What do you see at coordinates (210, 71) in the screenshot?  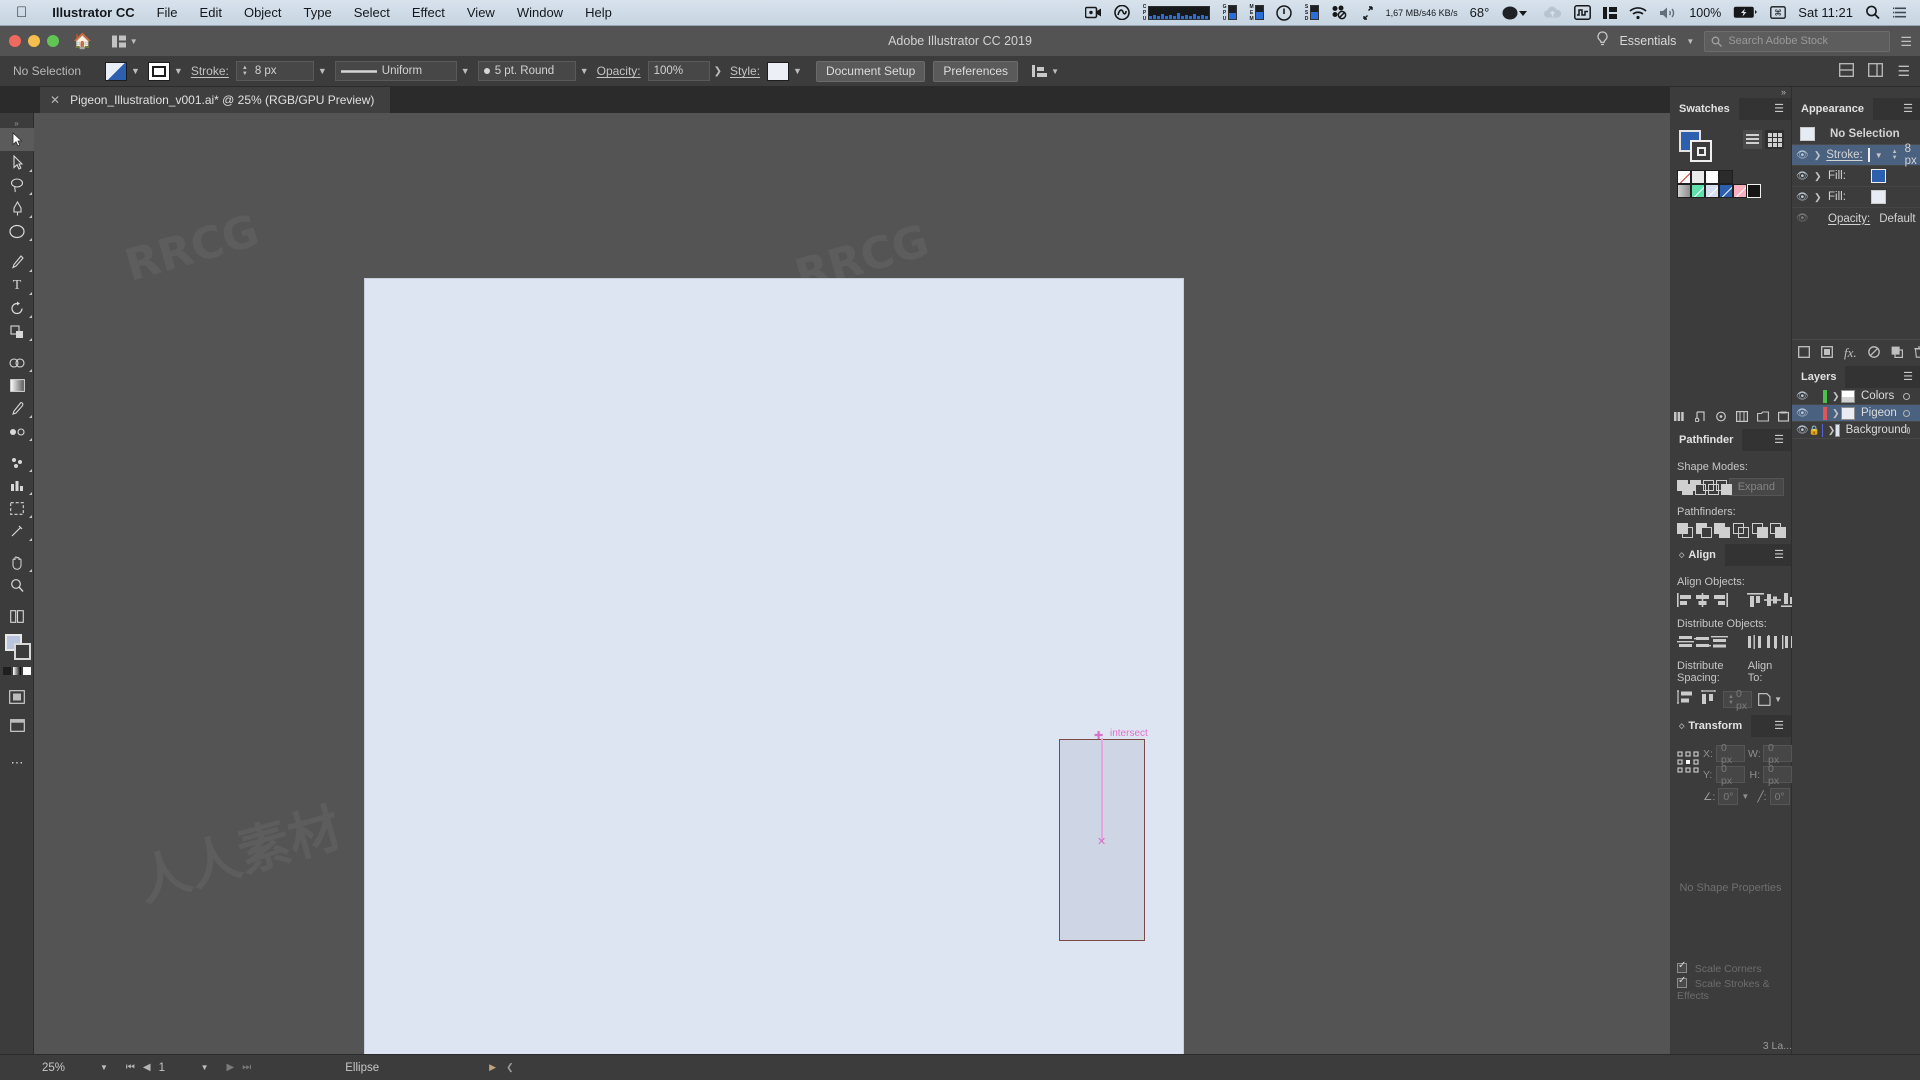 I see `stroke-label: Stroke:` at bounding box center [210, 71].